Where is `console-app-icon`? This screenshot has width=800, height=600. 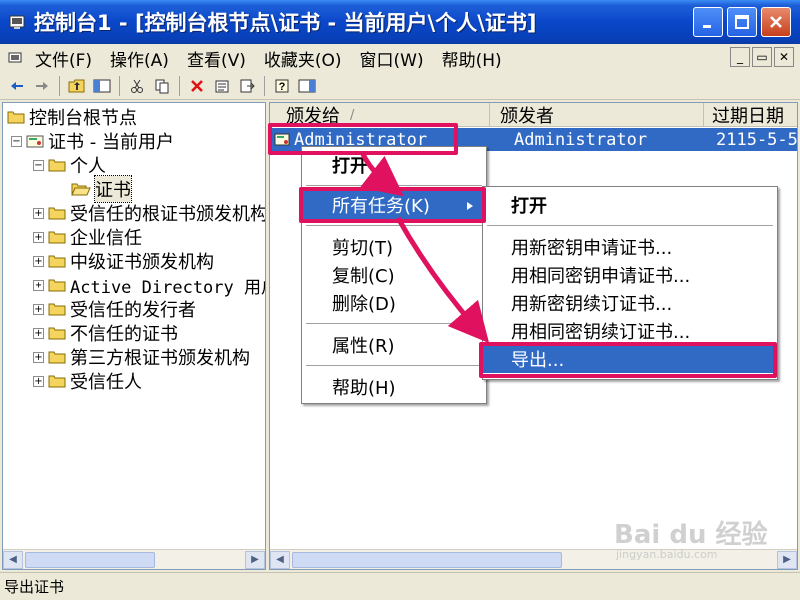
console-app-icon is located at coordinates (17, 22).